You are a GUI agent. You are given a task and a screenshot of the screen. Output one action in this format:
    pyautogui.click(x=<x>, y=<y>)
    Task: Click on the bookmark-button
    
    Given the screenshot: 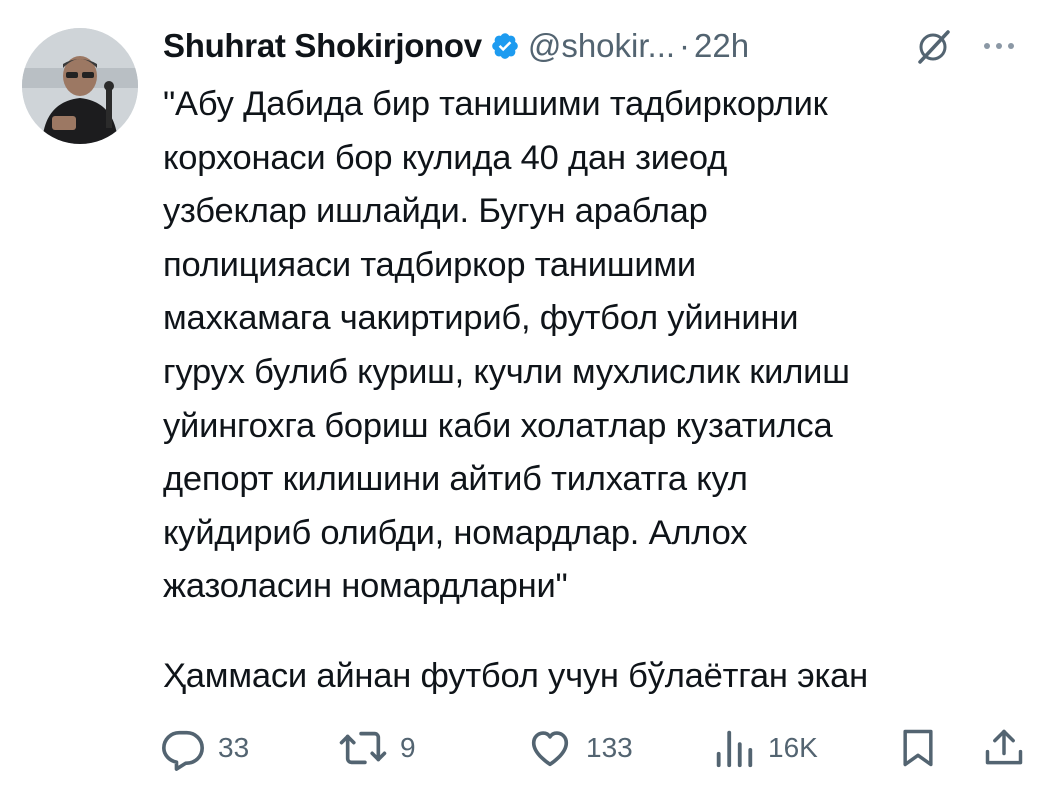 What is the action you would take?
    pyautogui.click(x=918, y=748)
    